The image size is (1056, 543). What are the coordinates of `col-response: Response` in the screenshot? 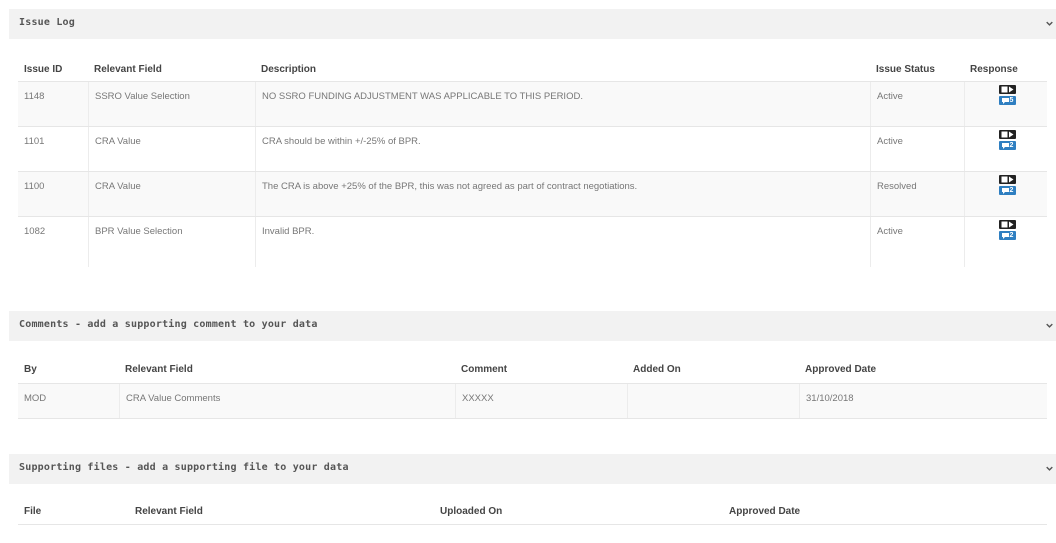 It's located at (994, 69).